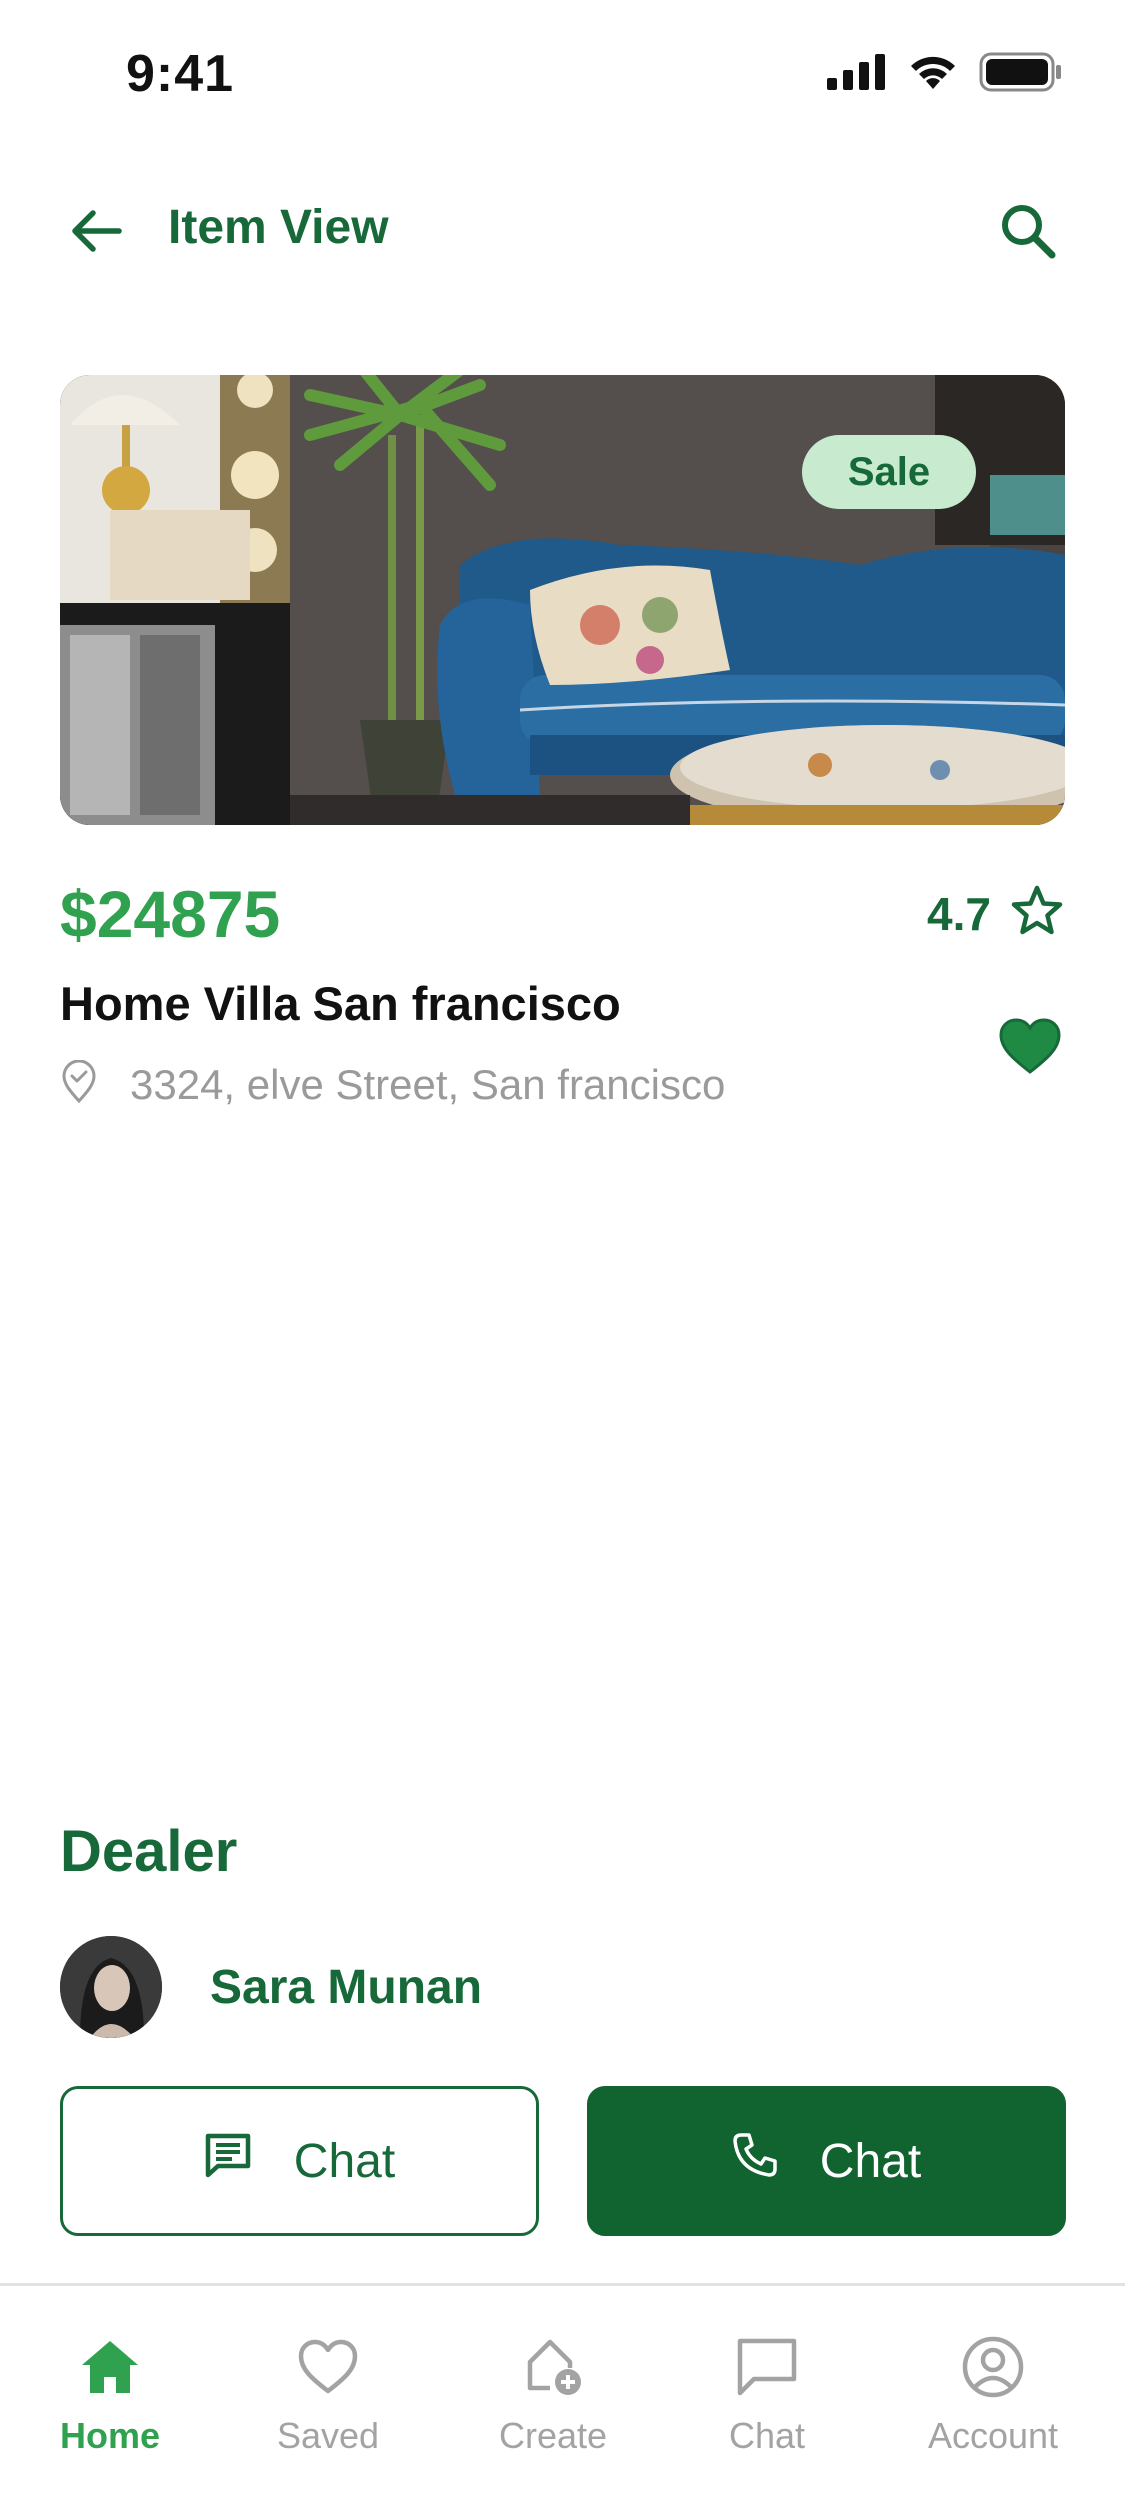 Image resolution: width=1125 pixels, height=2499 pixels. I want to click on nav-account: Account, so click(993, 2394).